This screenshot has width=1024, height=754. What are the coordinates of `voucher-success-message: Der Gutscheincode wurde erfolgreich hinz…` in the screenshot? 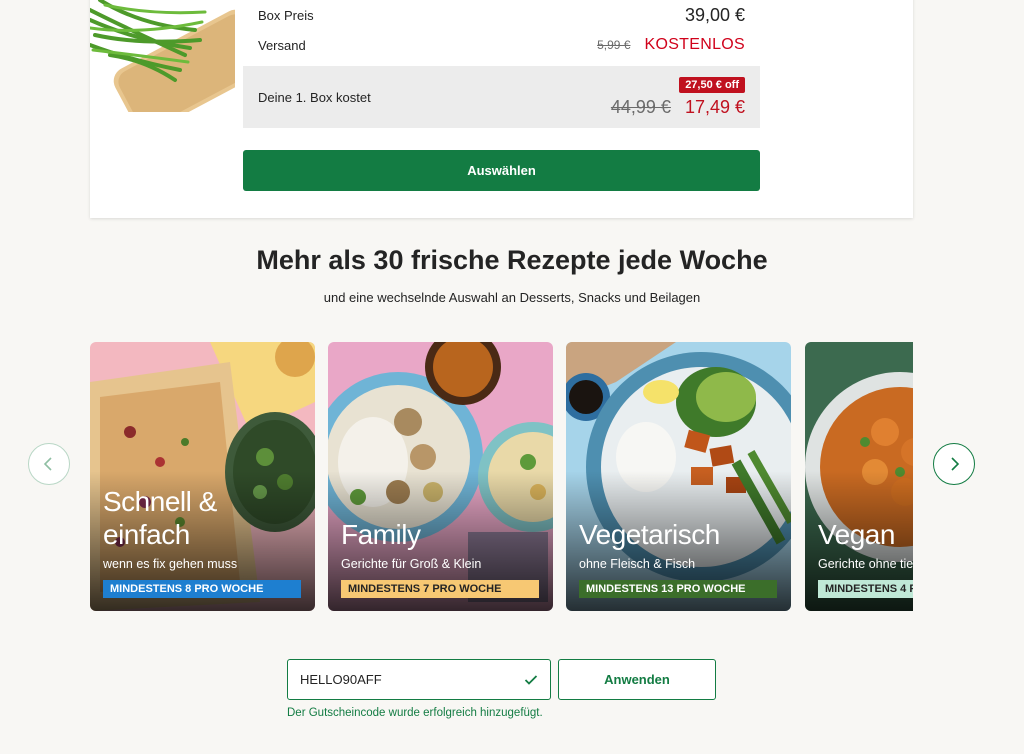 It's located at (415, 713).